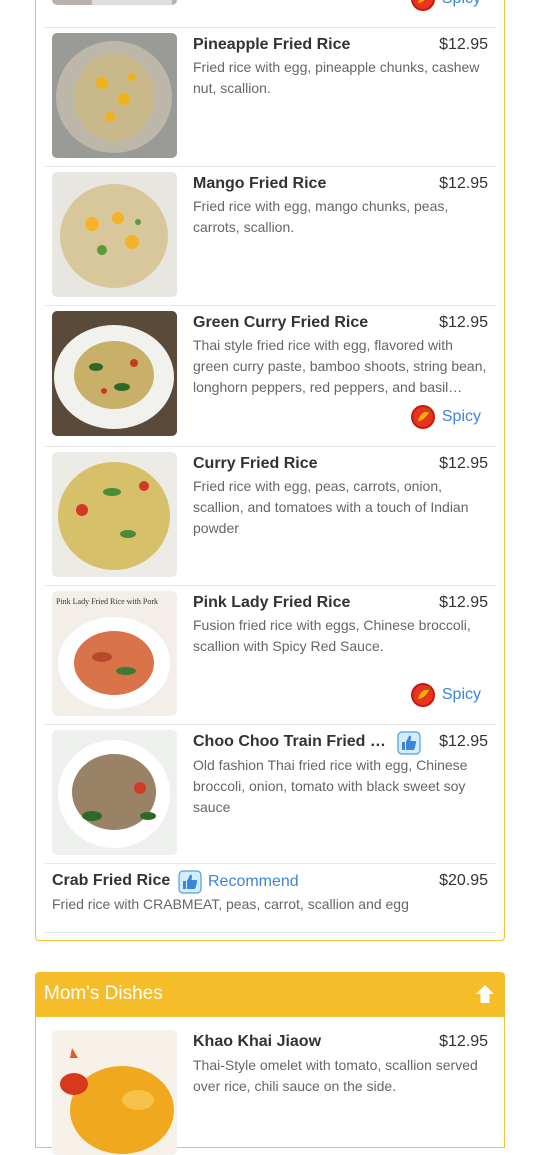 The image size is (550, 1155). What do you see at coordinates (111, 880) in the screenshot?
I see `item-name: Crab Fried Rice` at bounding box center [111, 880].